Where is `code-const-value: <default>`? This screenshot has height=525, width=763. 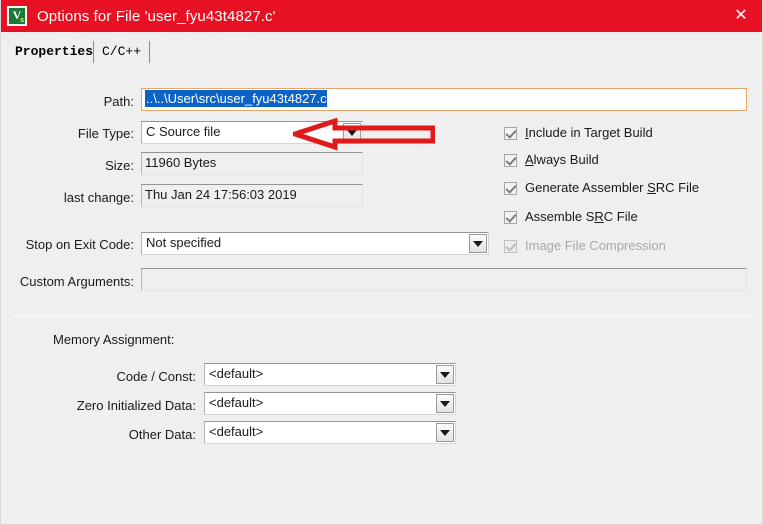
code-const-value: <default> is located at coordinates (236, 373).